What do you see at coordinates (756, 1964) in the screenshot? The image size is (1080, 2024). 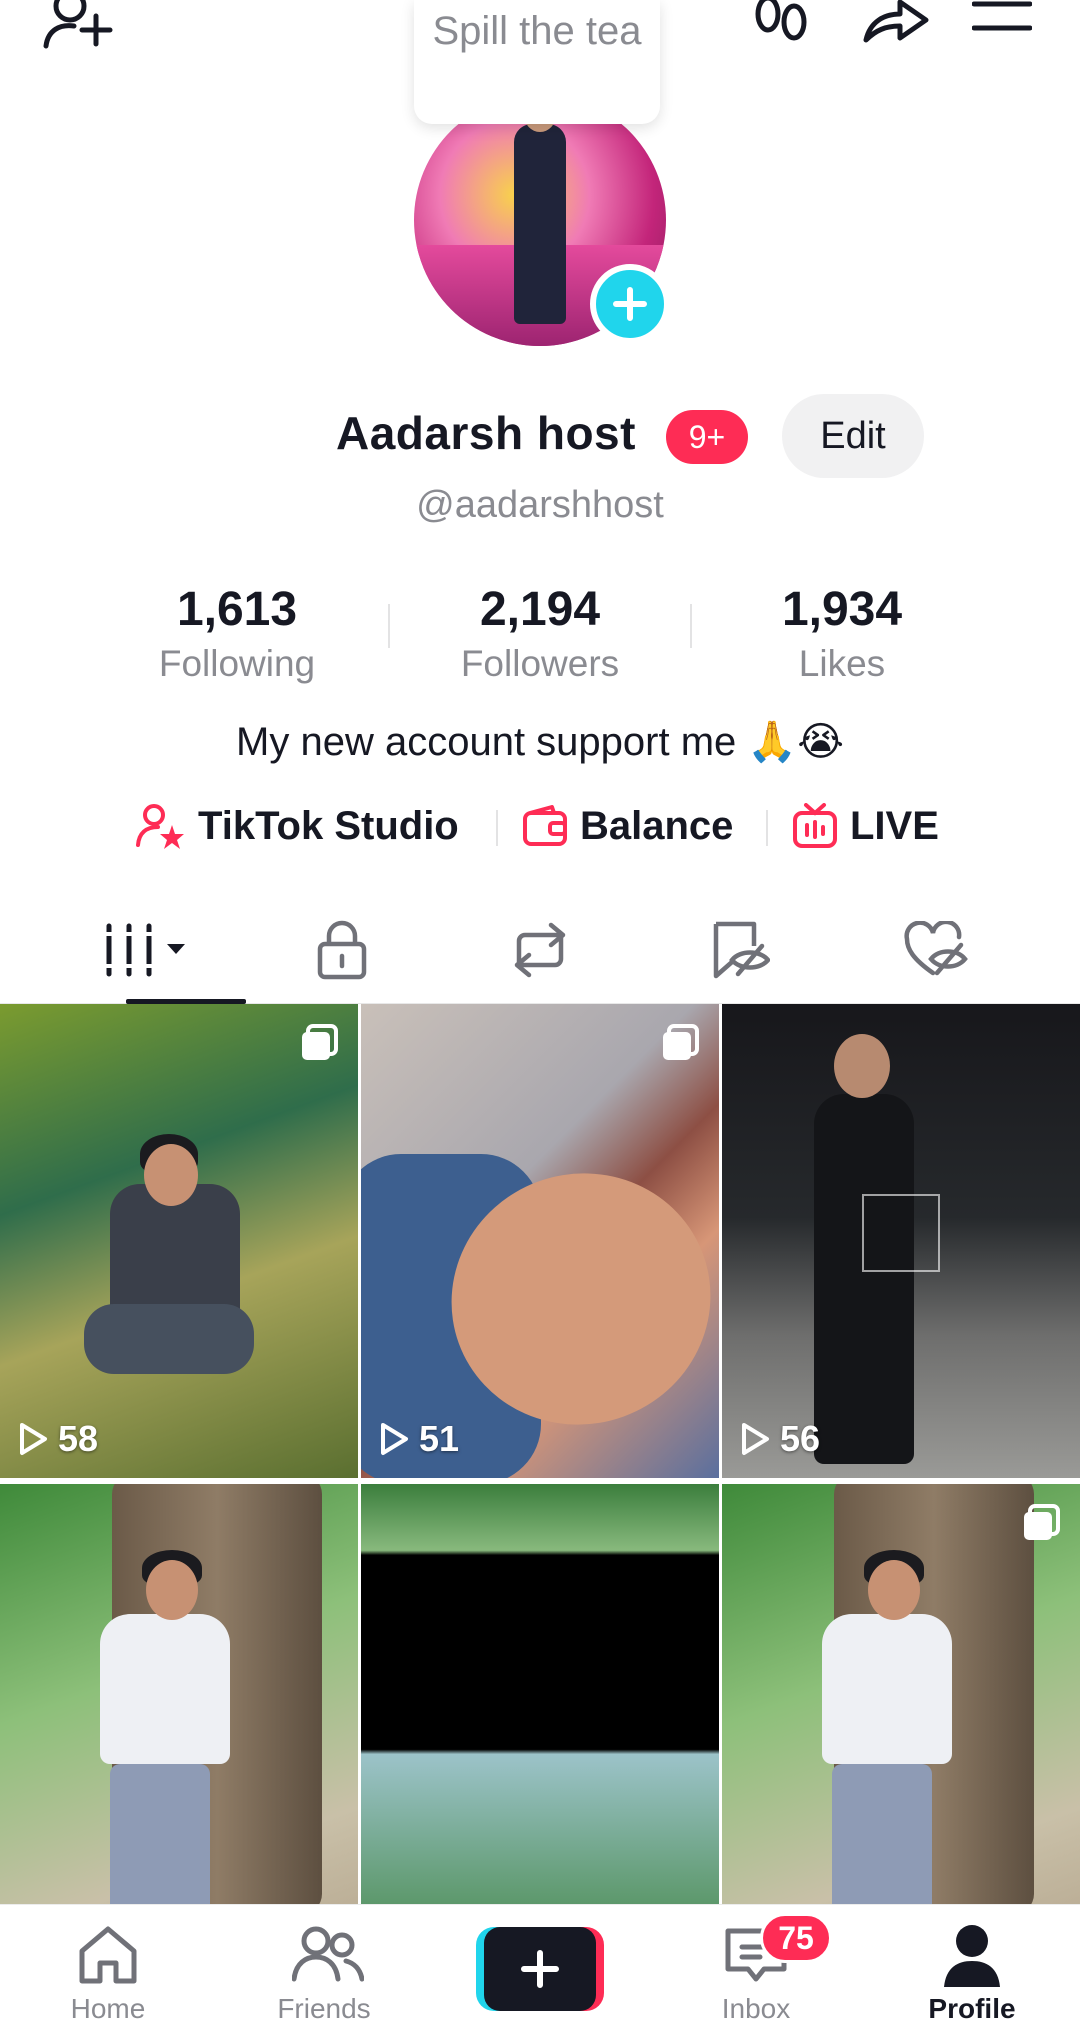 I see `nav-inbox: Inbox` at bounding box center [756, 1964].